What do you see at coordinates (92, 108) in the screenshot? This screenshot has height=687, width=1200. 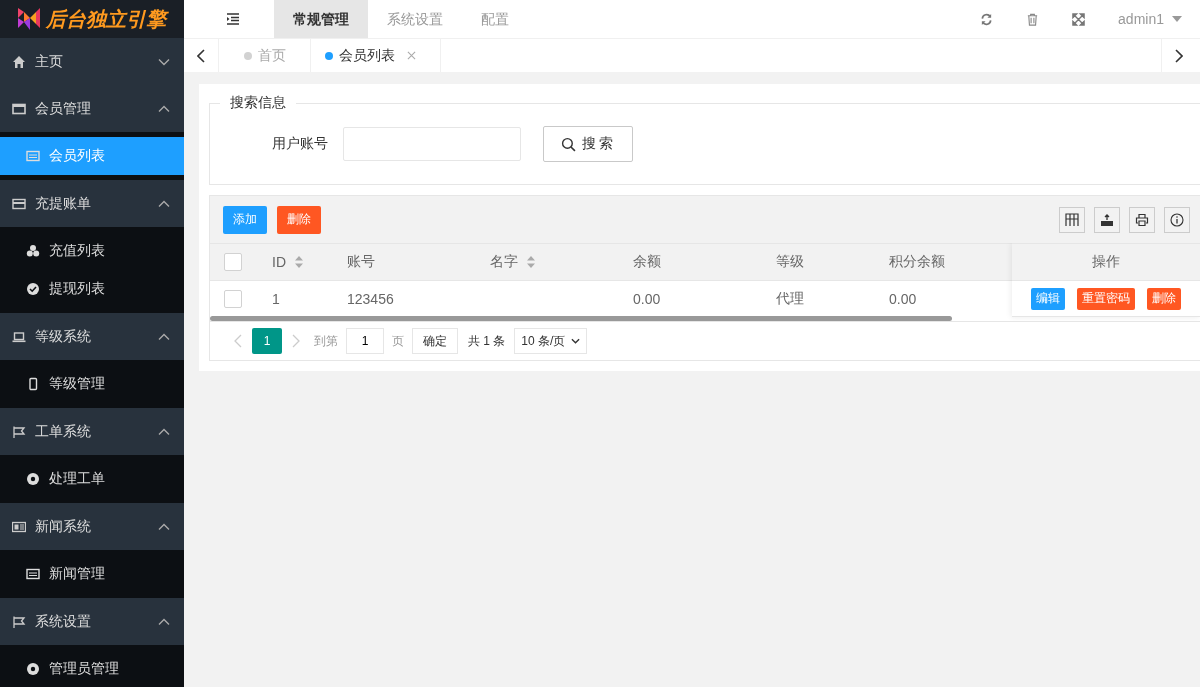 I see `sidebar-group: 会员管理` at bounding box center [92, 108].